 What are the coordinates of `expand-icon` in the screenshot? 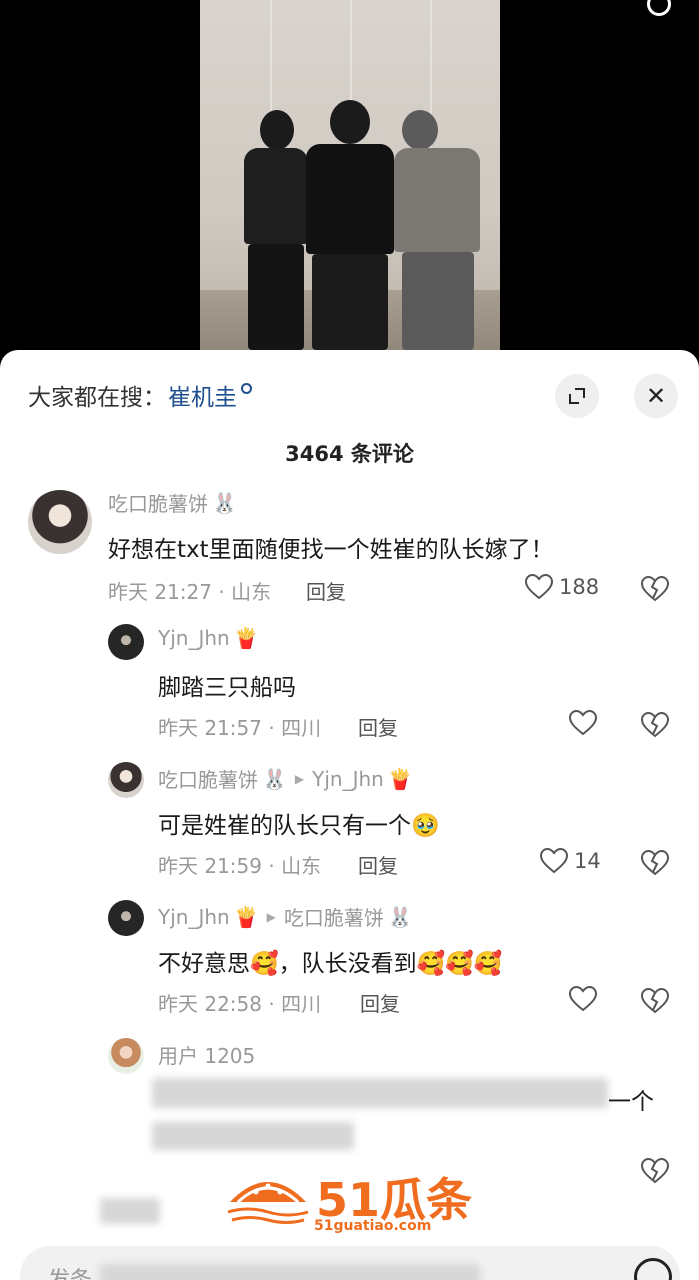 It's located at (577, 396).